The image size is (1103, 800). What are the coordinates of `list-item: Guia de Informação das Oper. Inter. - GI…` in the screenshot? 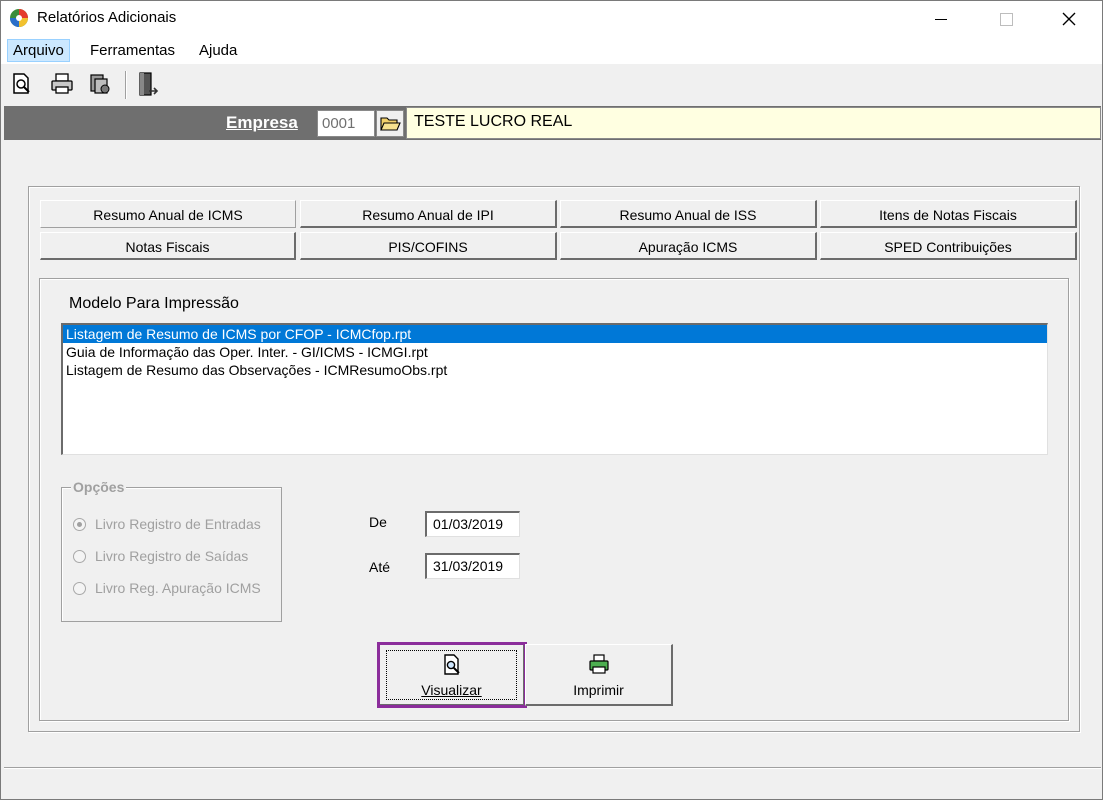 It's located at (555, 352).